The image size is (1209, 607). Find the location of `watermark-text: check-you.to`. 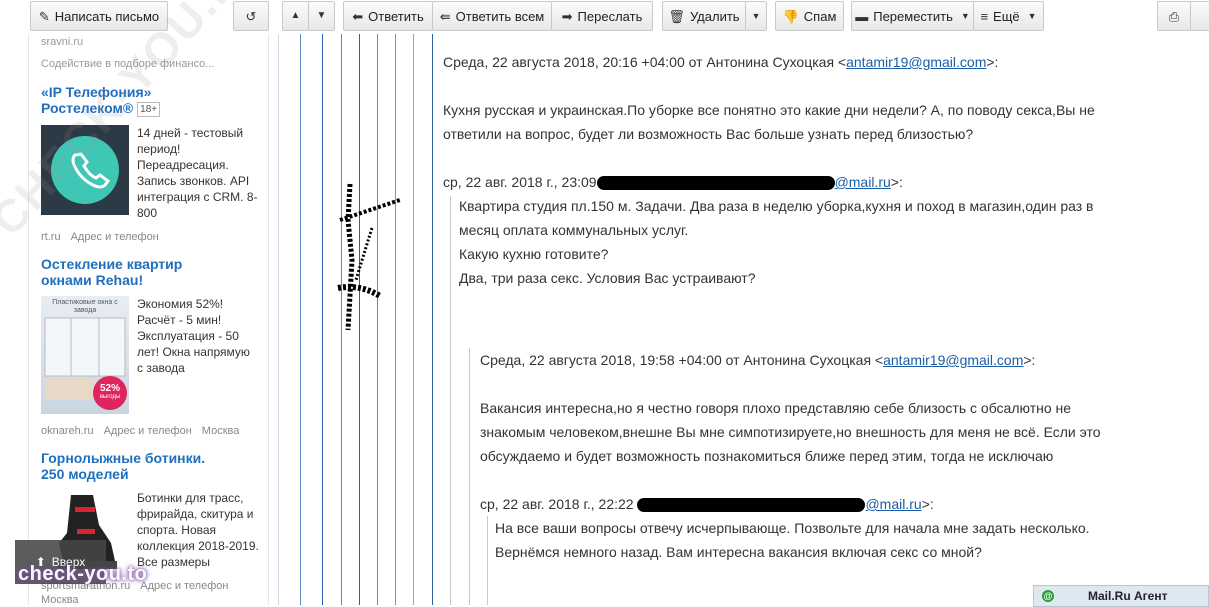

watermark-text: check-you.to is located at coordinates (83, 574).